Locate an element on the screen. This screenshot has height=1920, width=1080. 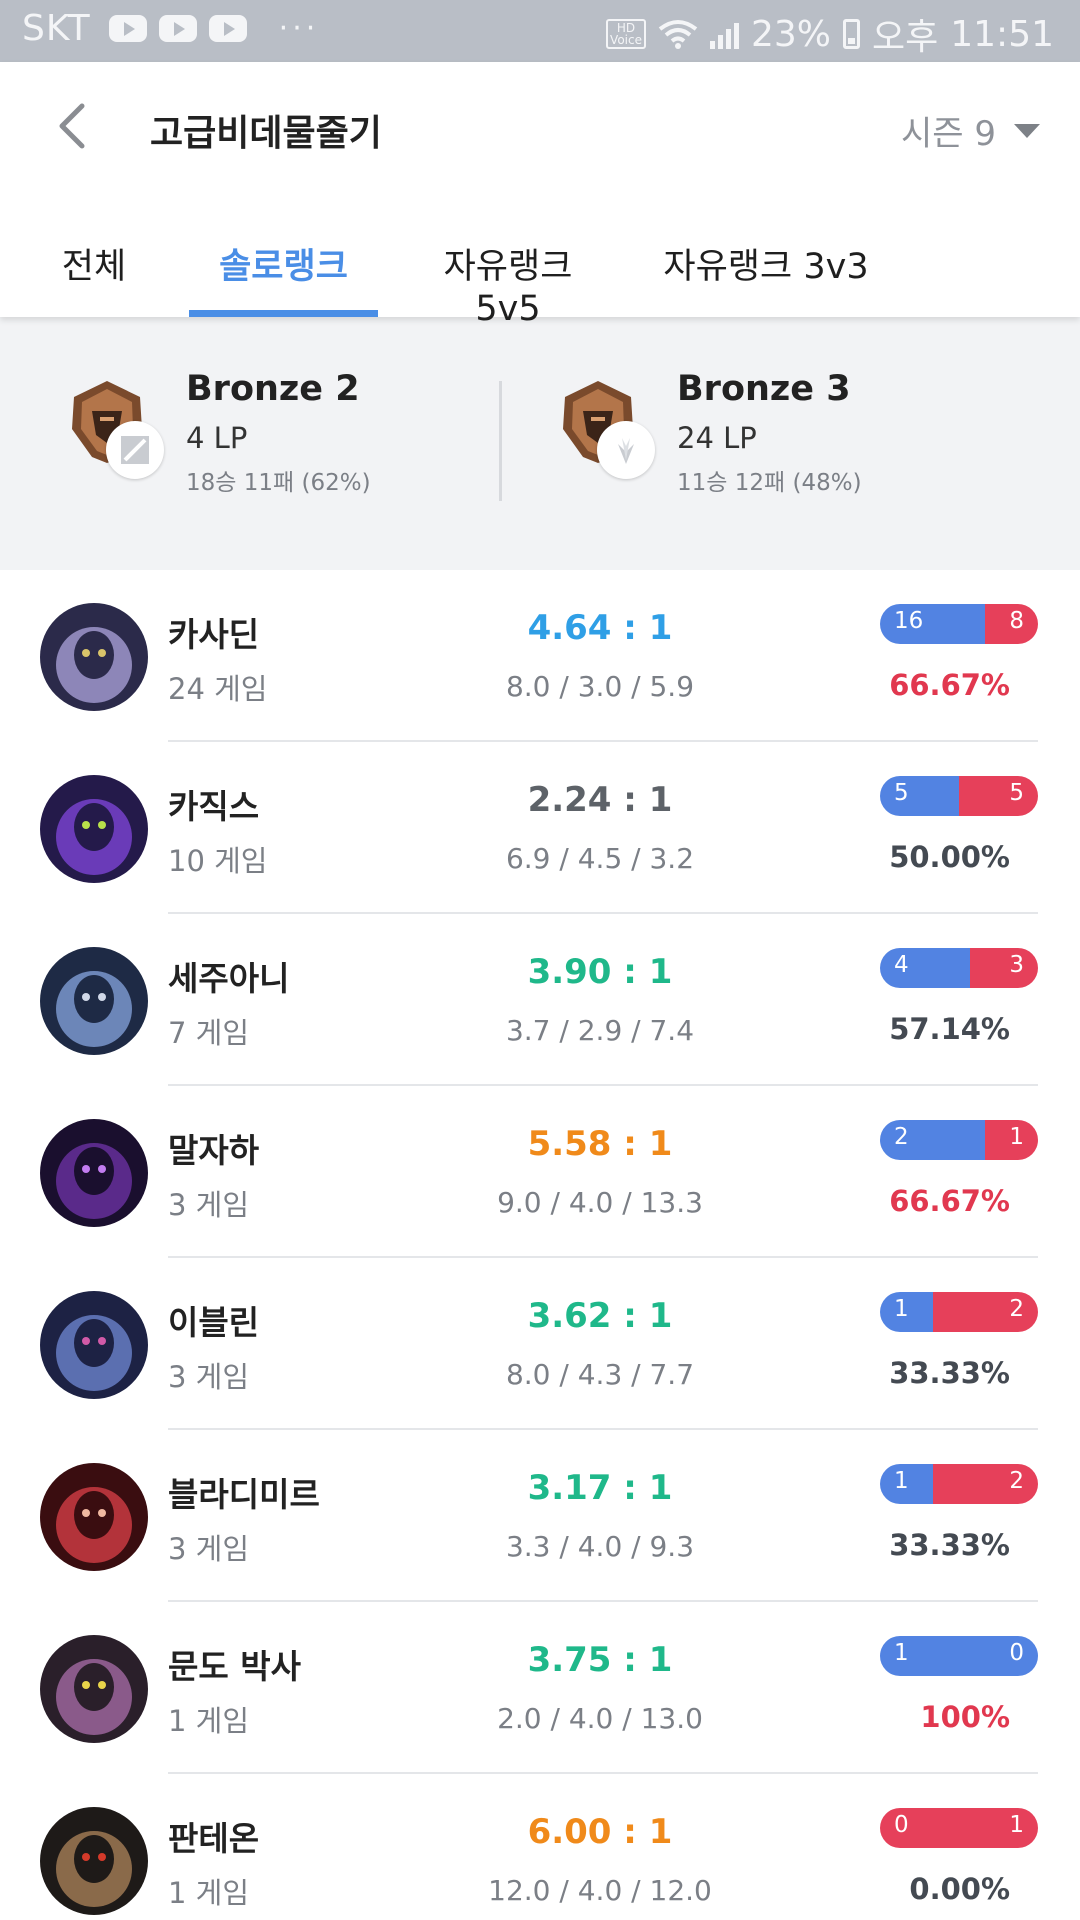
kda-detail: 9.0 / 4.0 / 13.3 is located at coordinates (600, 1202).